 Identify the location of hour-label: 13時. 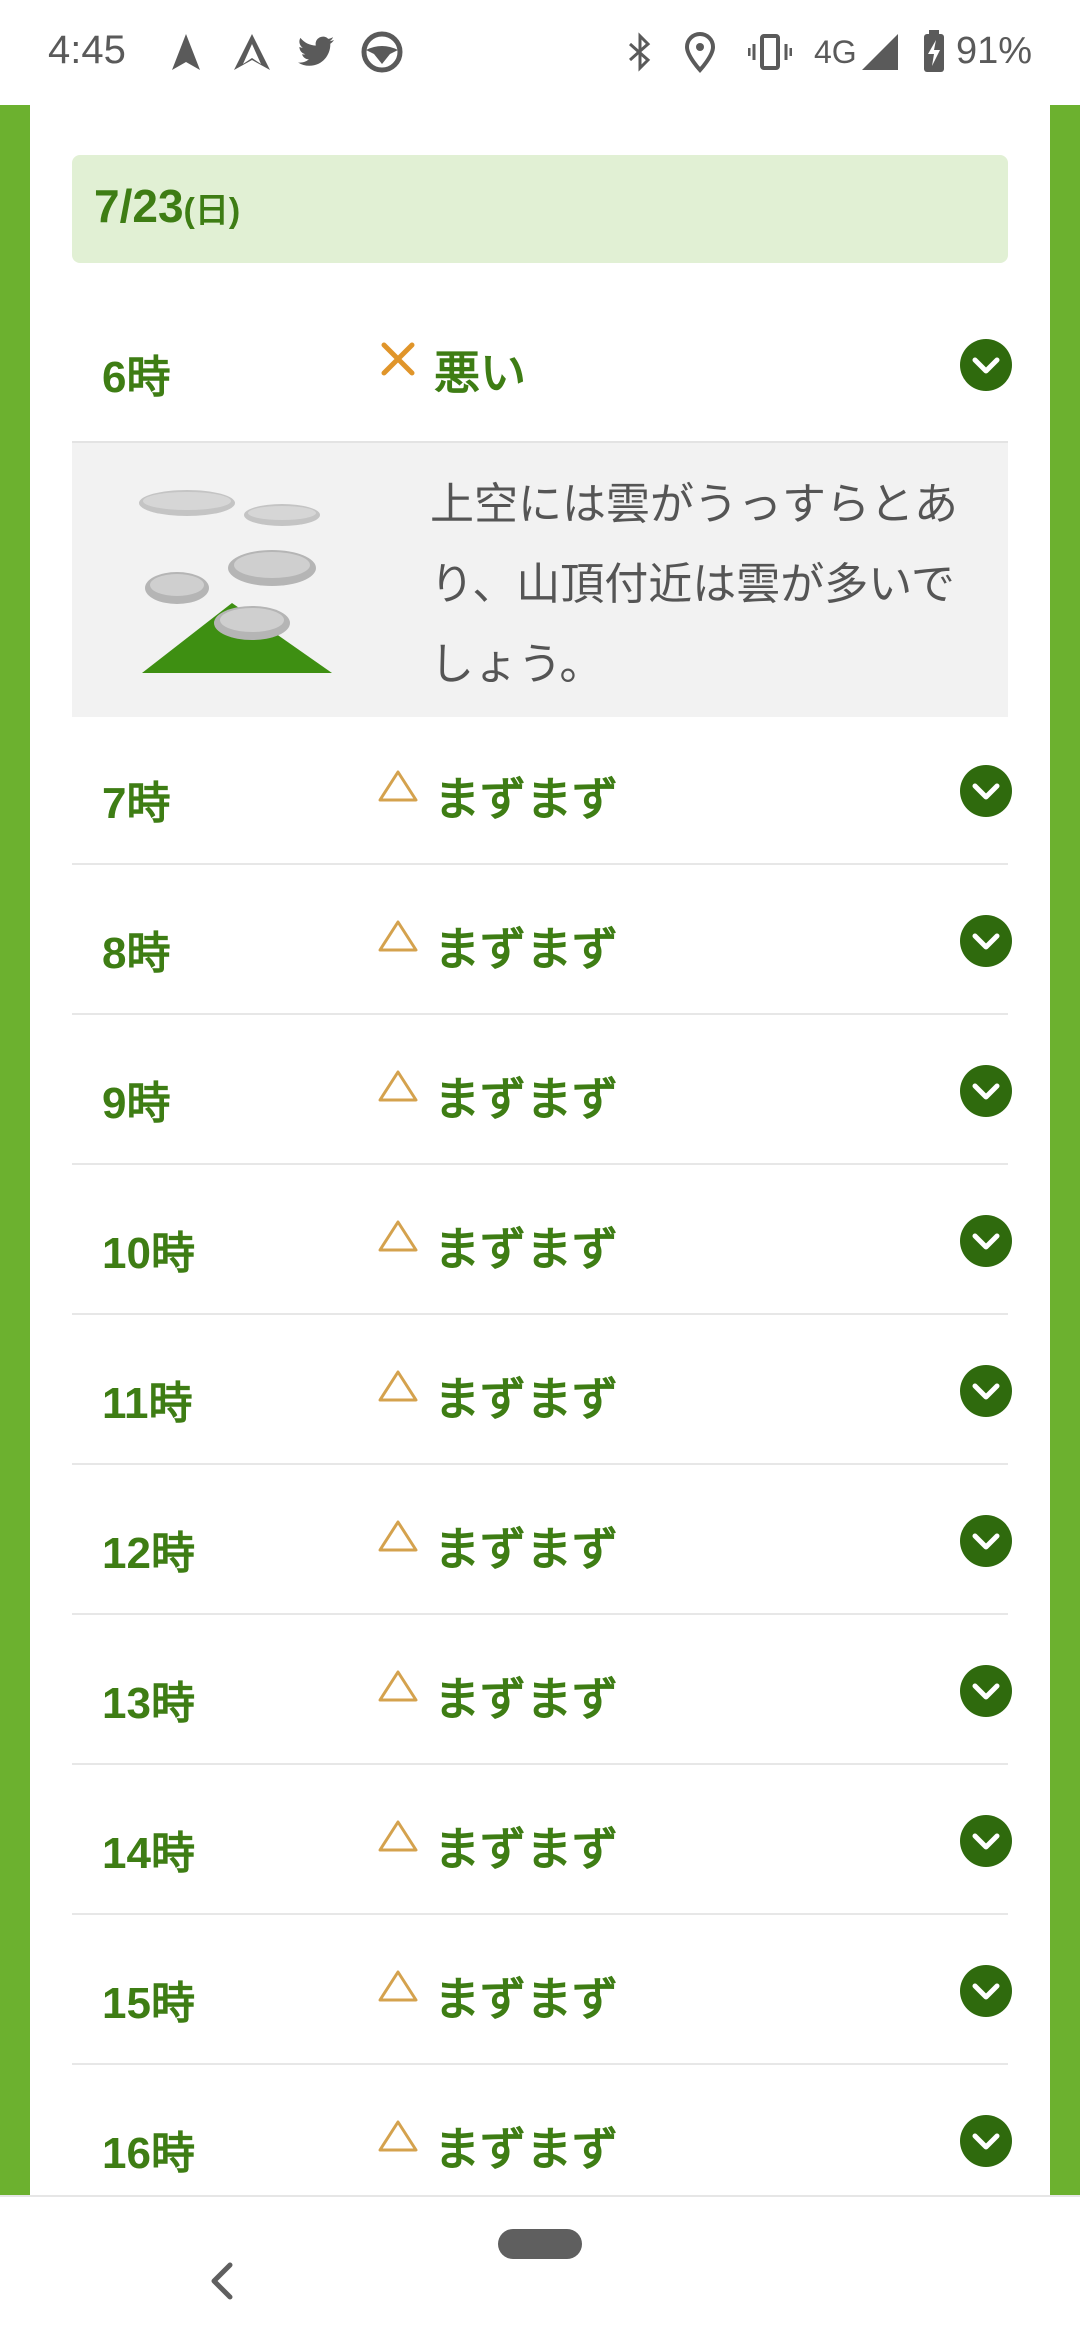
(148, 1703).